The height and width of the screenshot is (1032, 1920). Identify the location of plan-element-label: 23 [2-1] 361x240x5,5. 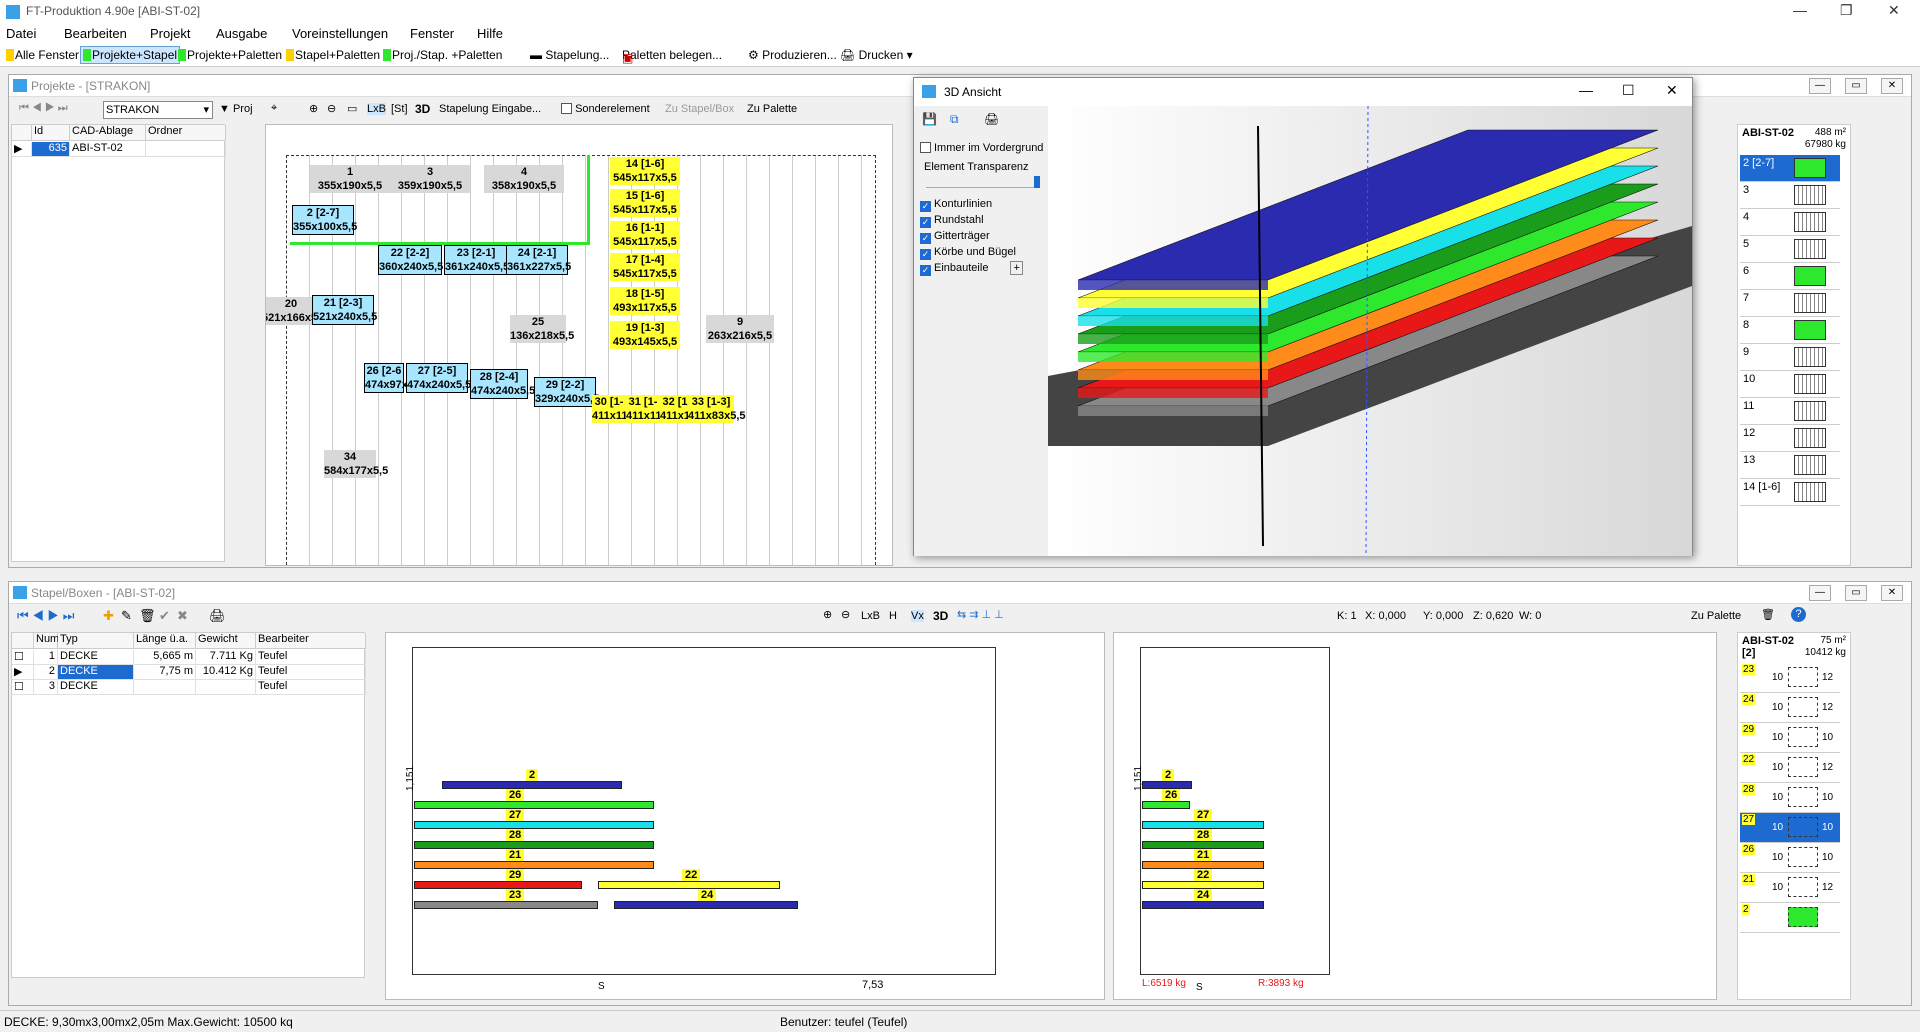
(476, 260).